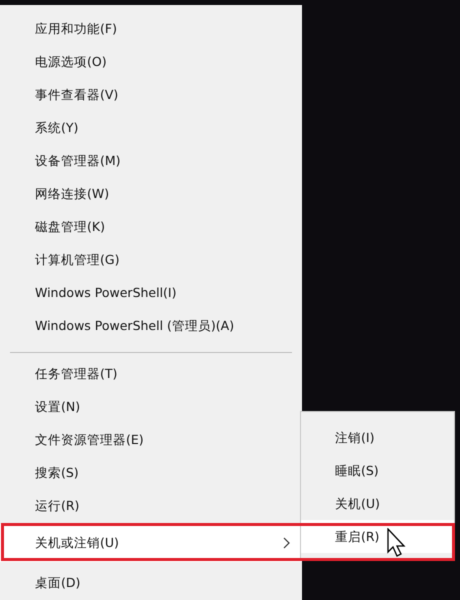 The image size is (460, 600). Describe the element at coordinates (377, 503) in the screenshot. I see `menu-item: 关机(U)` at that location.